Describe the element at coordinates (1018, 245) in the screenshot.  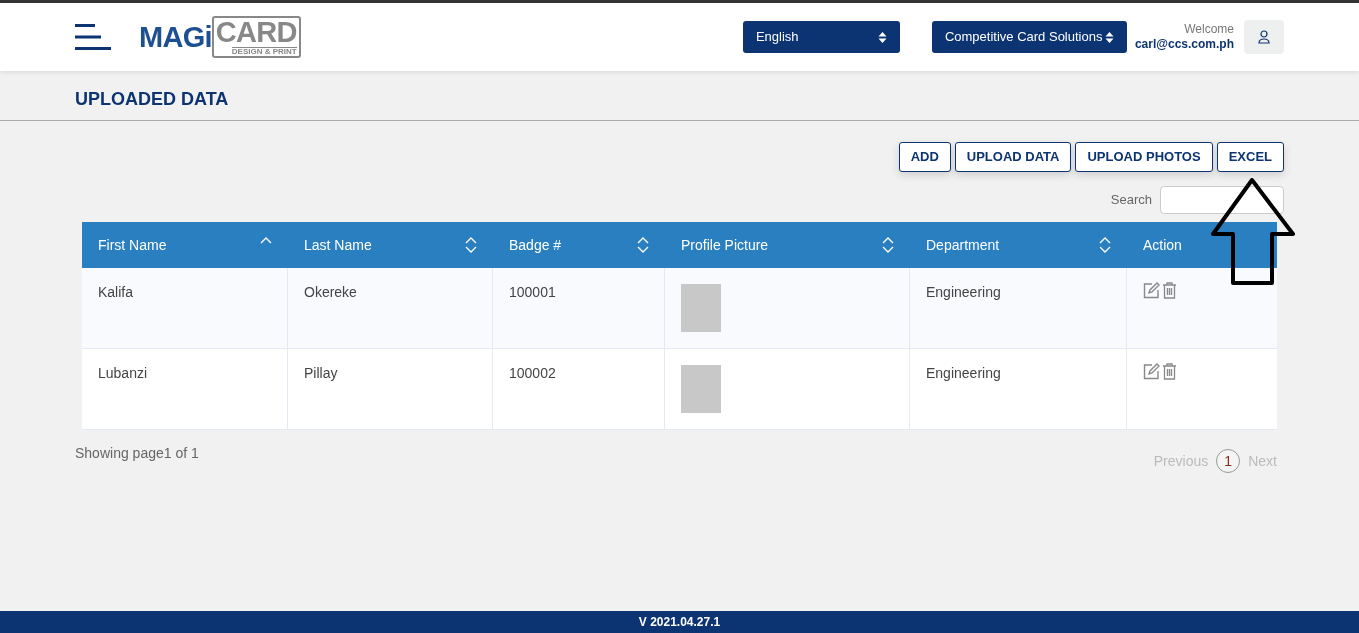
I see `column-header: Department` at that location.